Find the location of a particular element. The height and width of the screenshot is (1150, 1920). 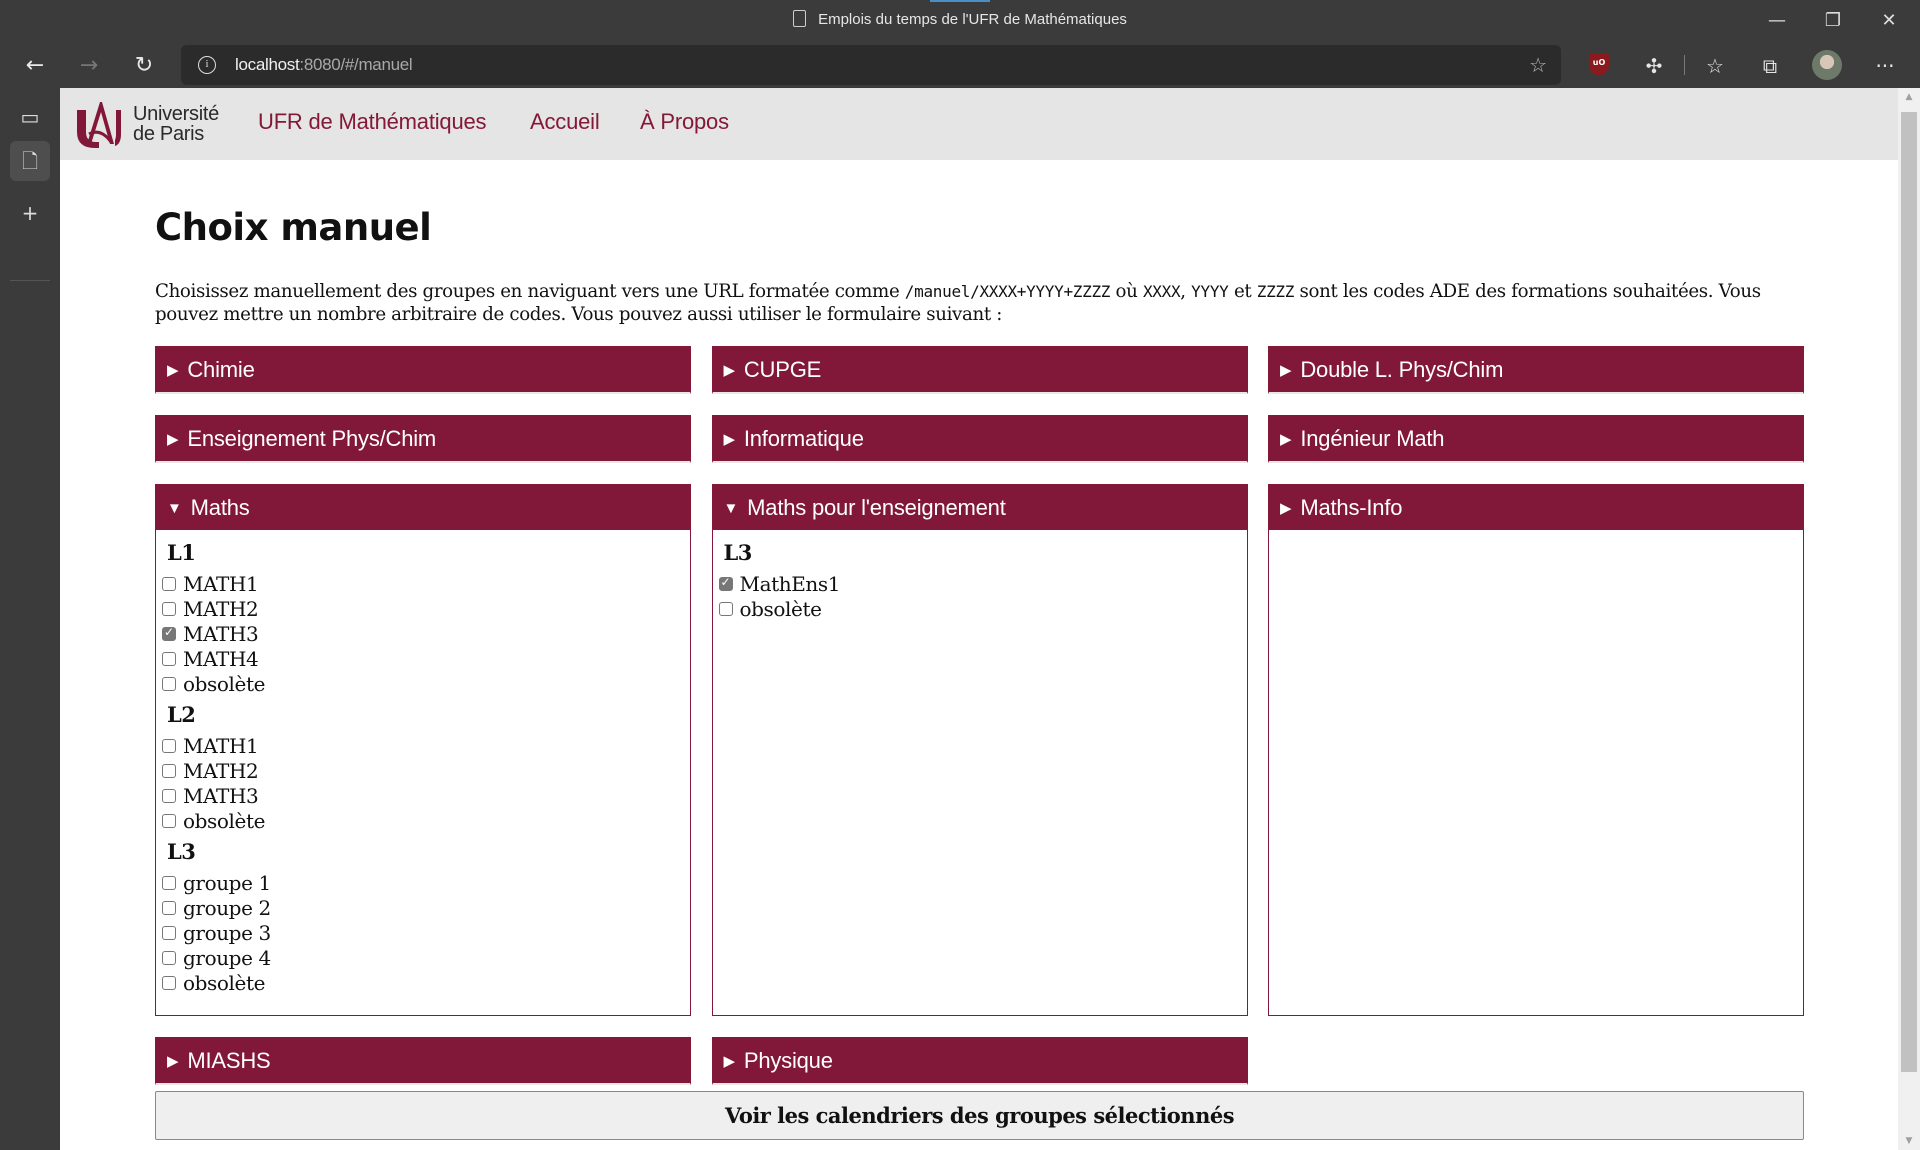

scroll-up-arrow-icon: ▲ is located at coordinates (1909, 97).